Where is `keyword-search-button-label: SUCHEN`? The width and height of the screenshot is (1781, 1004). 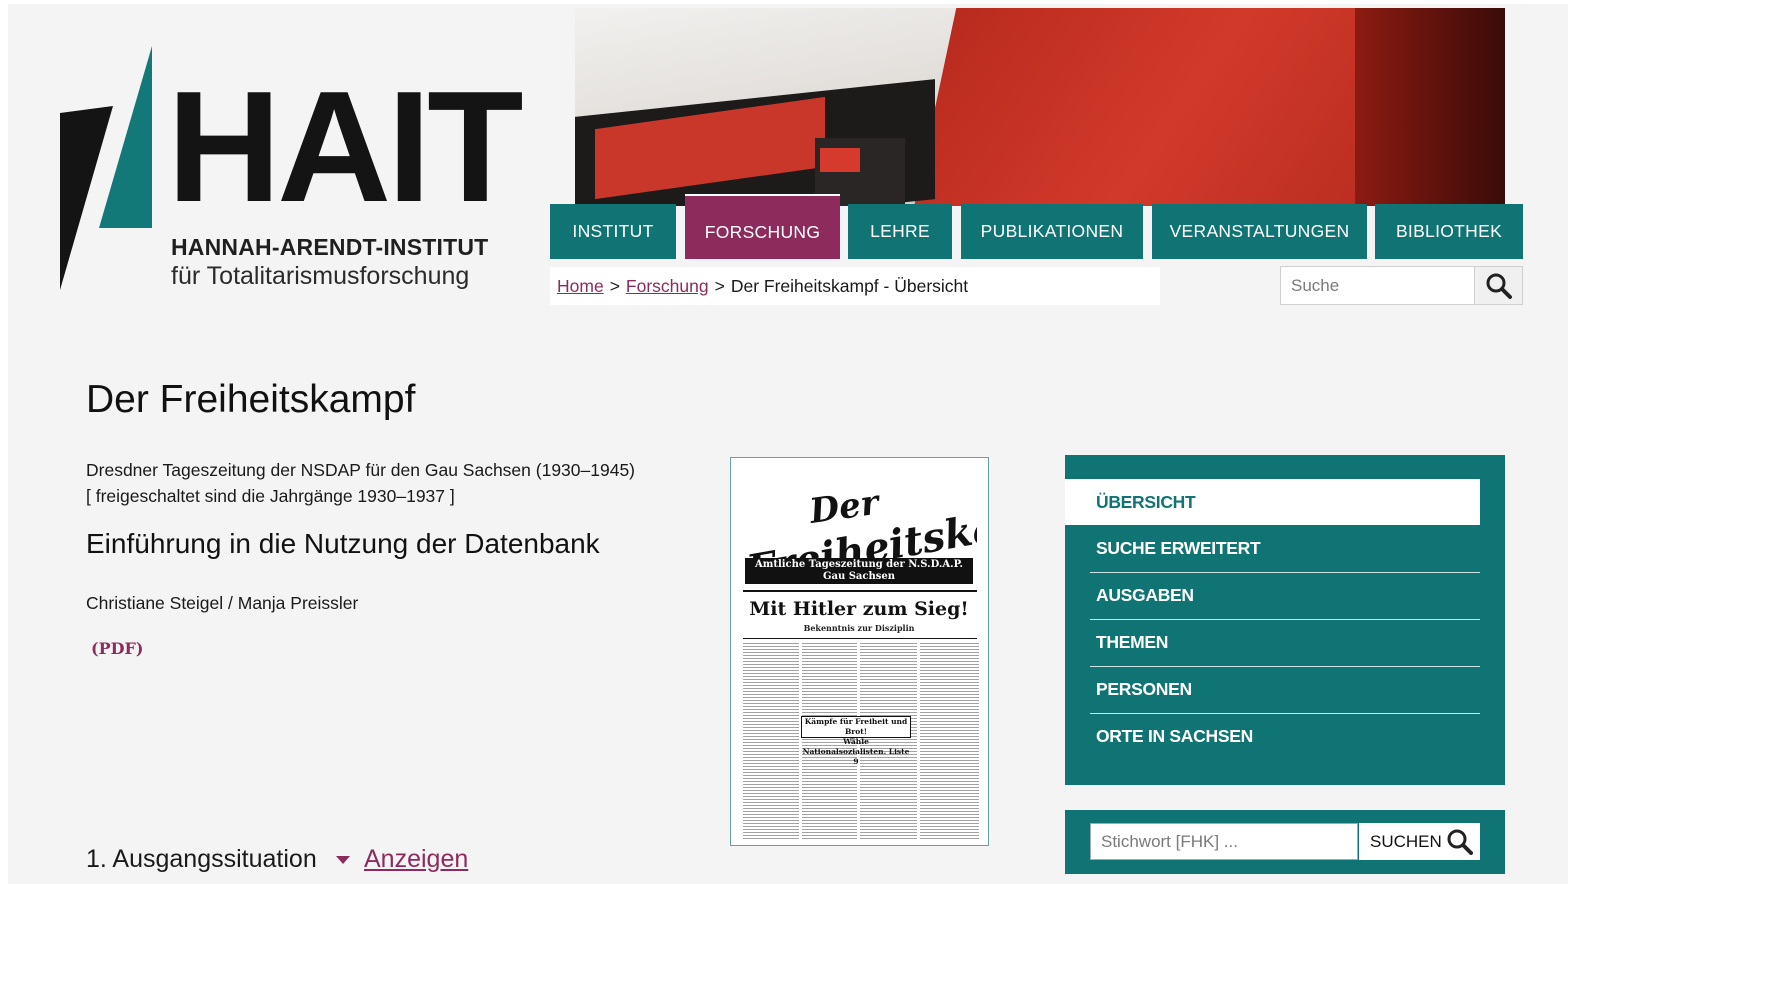
keyword-search-button-label: SUCHEN is located at coordinates (1406, 841).